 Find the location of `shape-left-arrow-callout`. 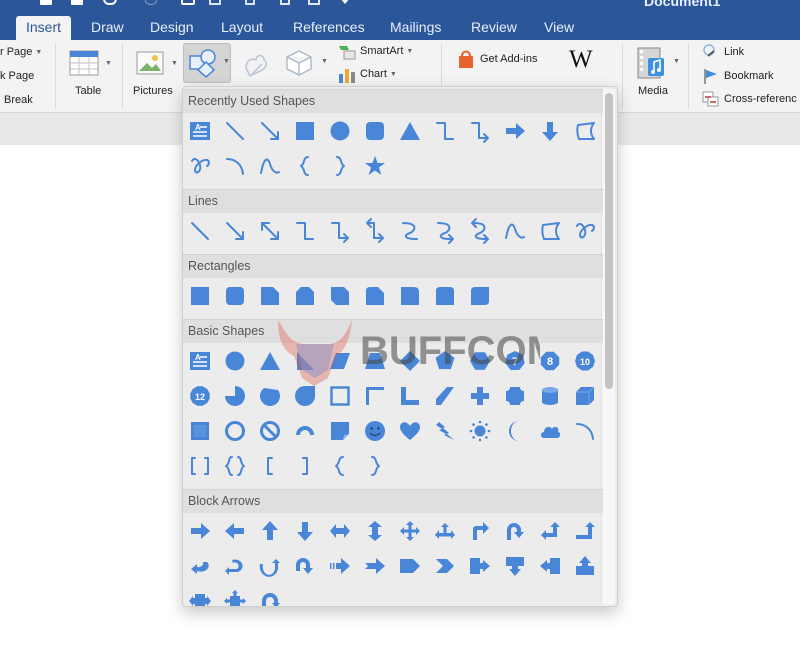

shape-left-arrow-callout is located at coordinates (550, 566).